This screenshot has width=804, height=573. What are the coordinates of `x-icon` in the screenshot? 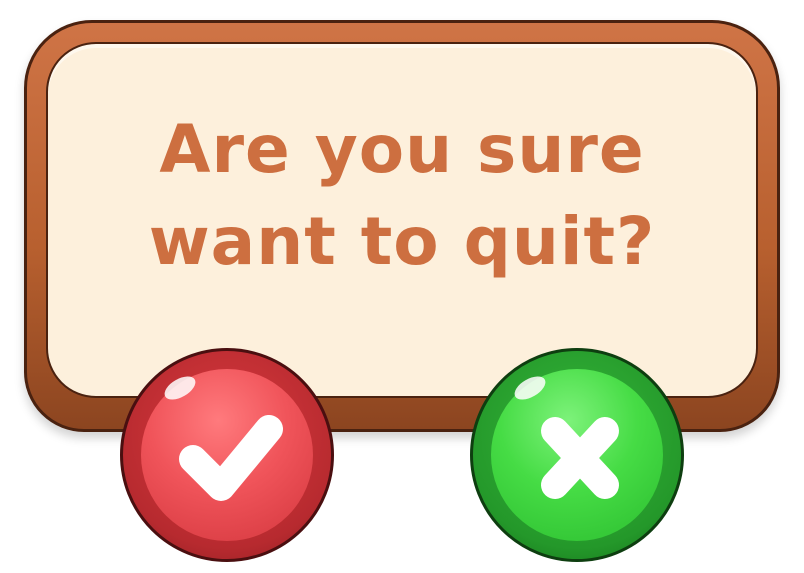 It's located at (580, 458).